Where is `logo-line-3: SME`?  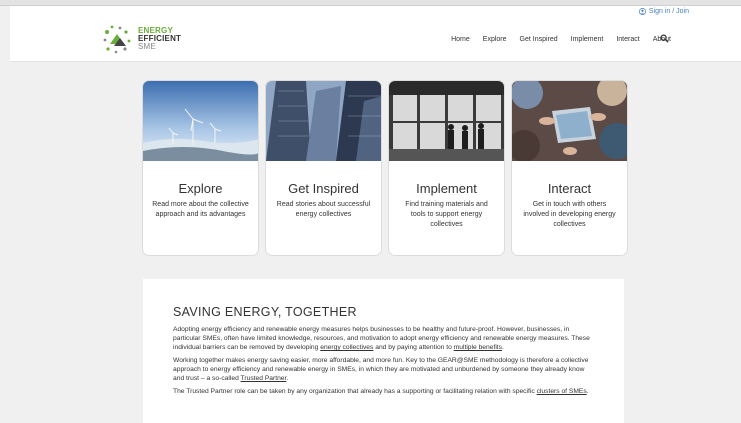 logo-line-3: SME is located at coordinates (147, 46).